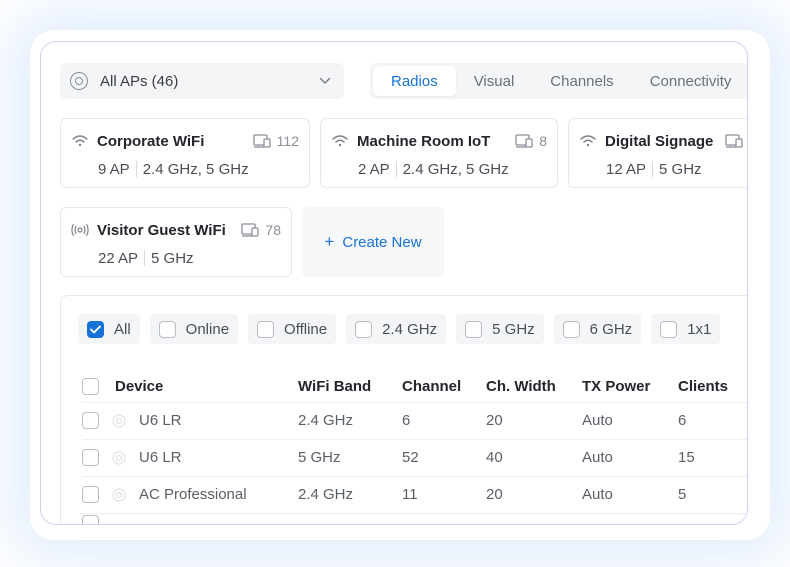  I want to click on ap-count: 22 AP, so click(118, 258).